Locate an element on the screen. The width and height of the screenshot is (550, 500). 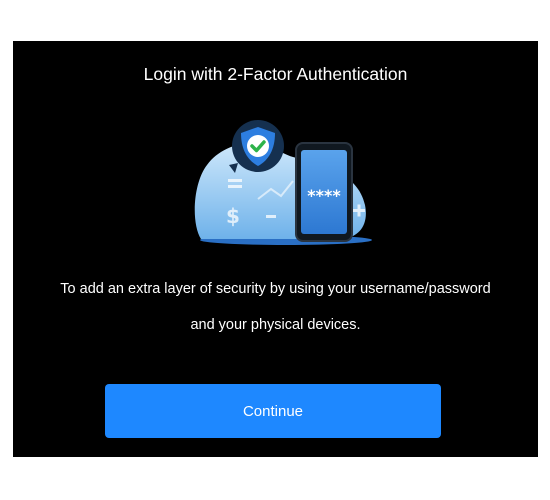
smartphone-icon: **** is located at coordinates (324, 192).